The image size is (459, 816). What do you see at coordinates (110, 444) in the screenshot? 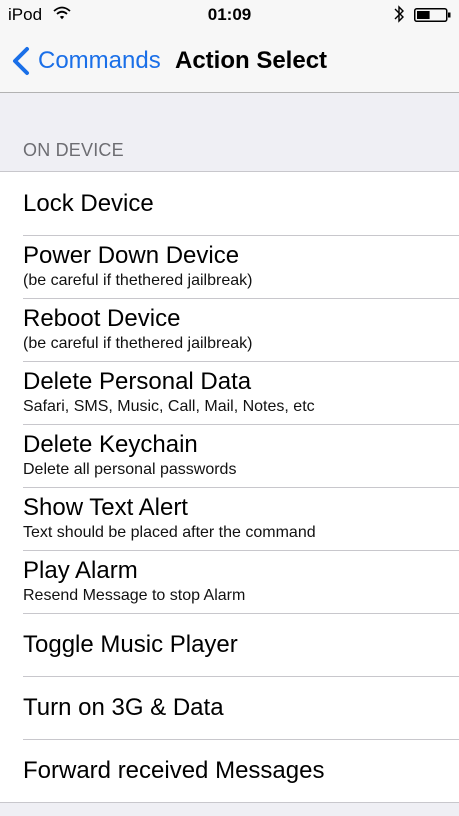
I see `list-item-title: Delete Keychain` at bounding box center [110, 444].